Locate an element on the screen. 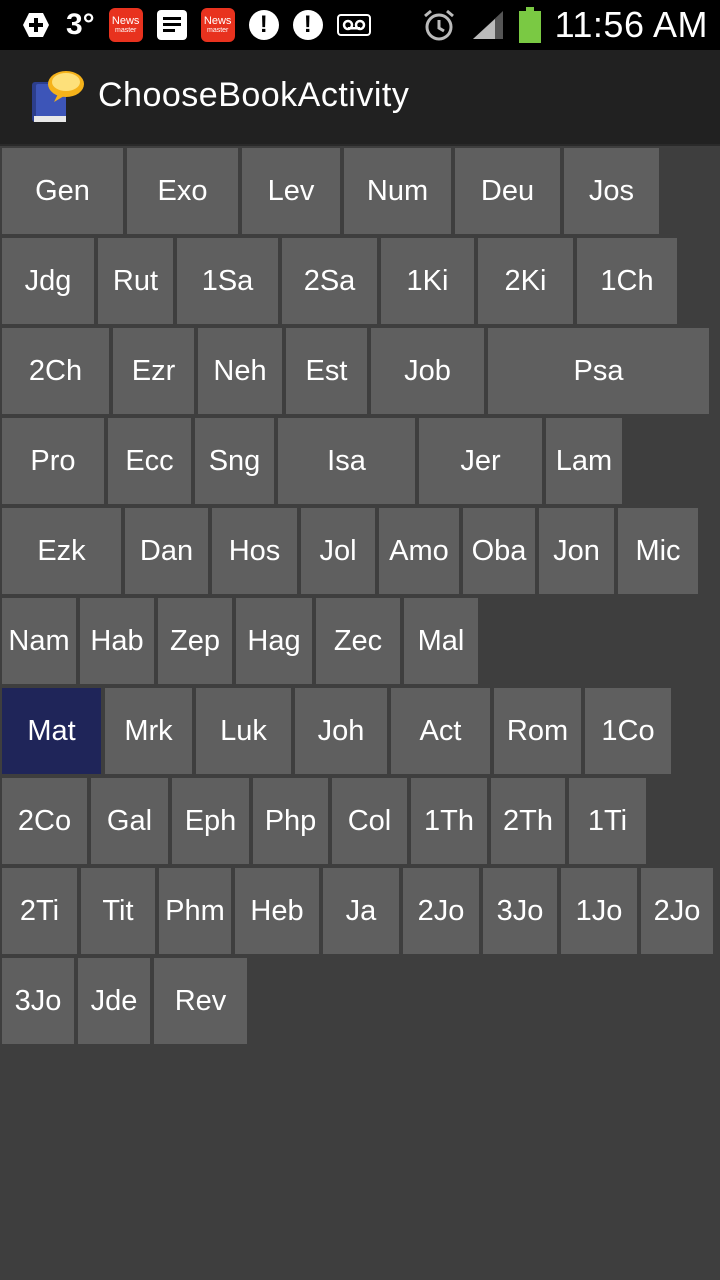 The height and width of the screenshot is (1280, 720). book-row: Jdg Rut 1Sa 2Sa 1Ki 2Ki 1Ch is located at coordinates (360, 281).